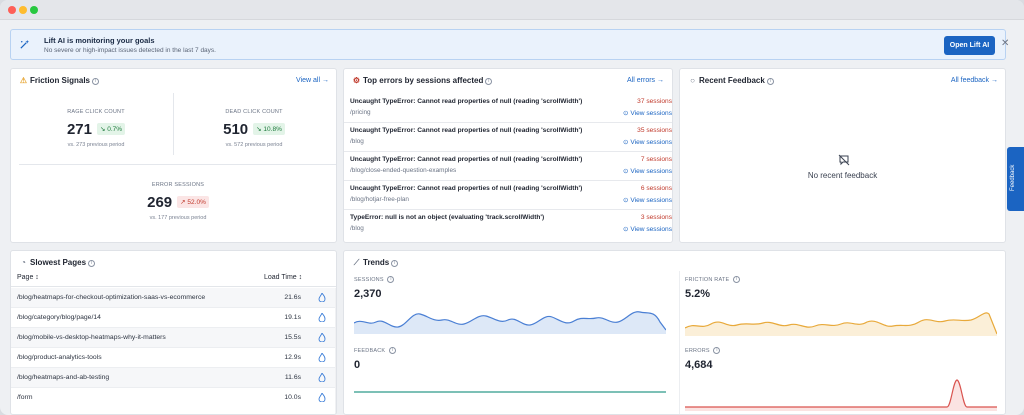 Image resolution: width=1024 pixels, height=415 pixels. Describe the element at coordinates (656, 188) in the screenshot. I see `error-count: 6 sessions` at that location.